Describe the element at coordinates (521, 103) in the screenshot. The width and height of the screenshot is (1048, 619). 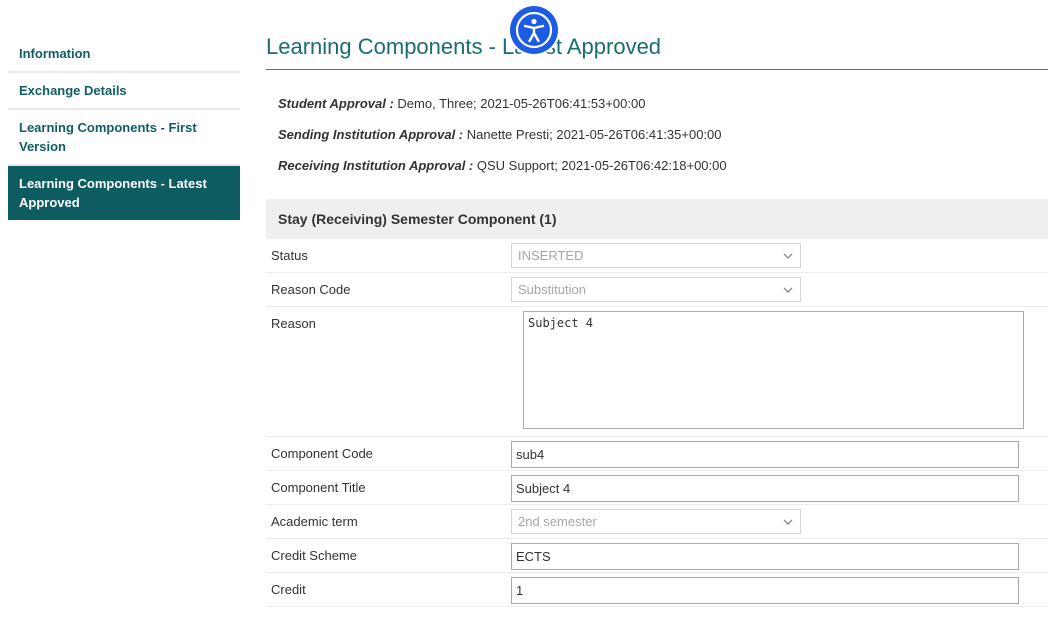
I see `student-approval-value: Demo, Three; 2021-05-26T06:41:53+00:00` at that location.